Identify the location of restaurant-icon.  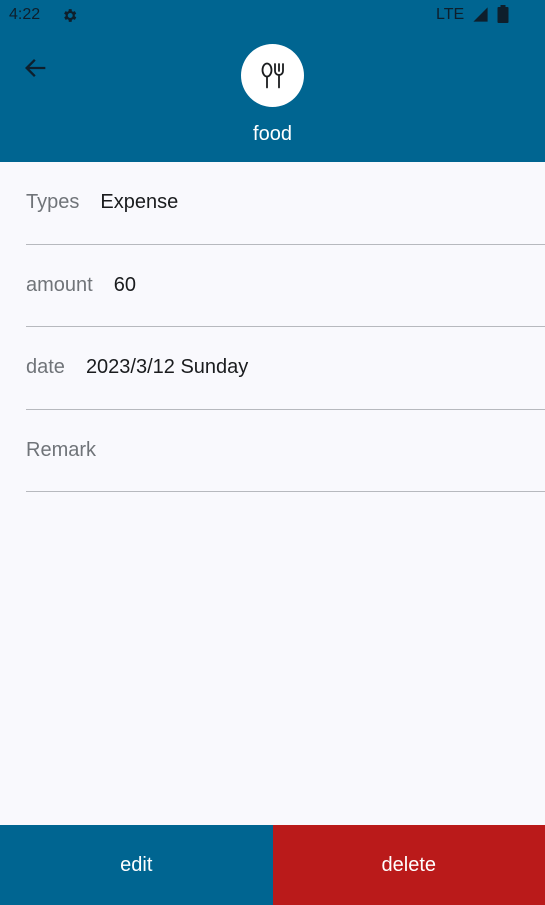
(272, 75).